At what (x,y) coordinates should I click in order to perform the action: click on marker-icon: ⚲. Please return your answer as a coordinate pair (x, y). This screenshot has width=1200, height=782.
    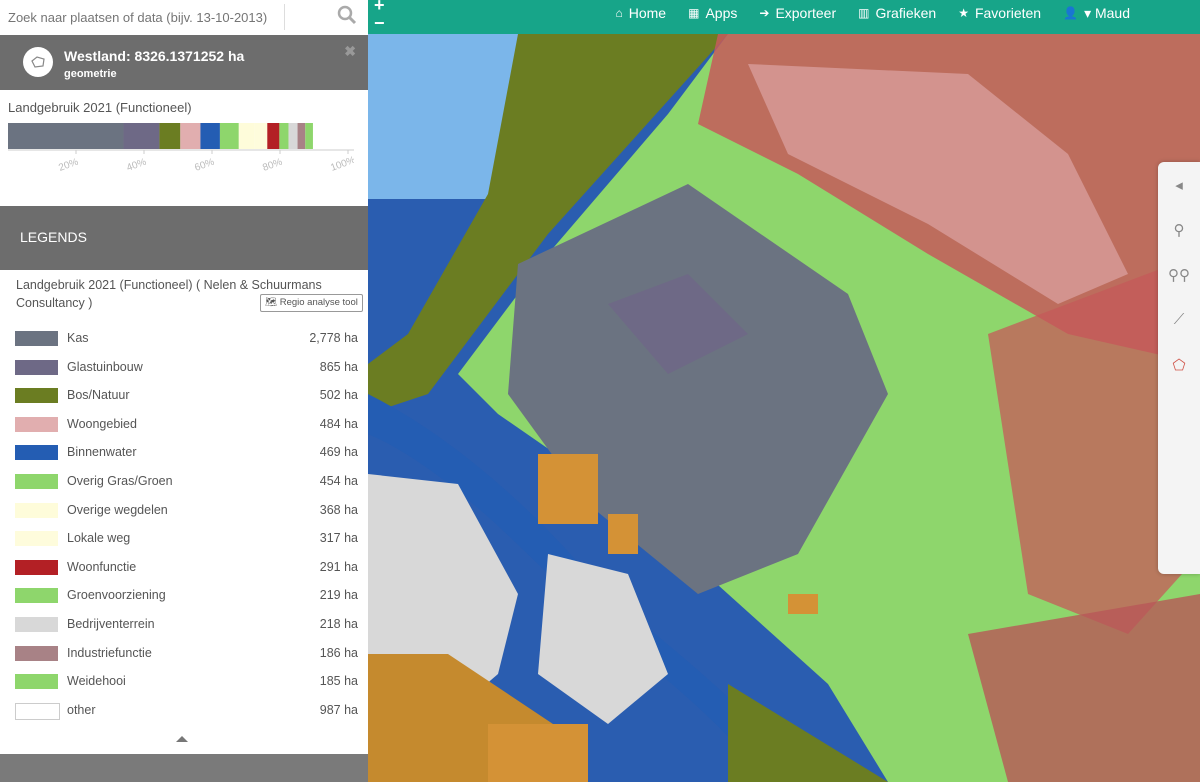
    Looking at the image, I should click on (1179, 229).